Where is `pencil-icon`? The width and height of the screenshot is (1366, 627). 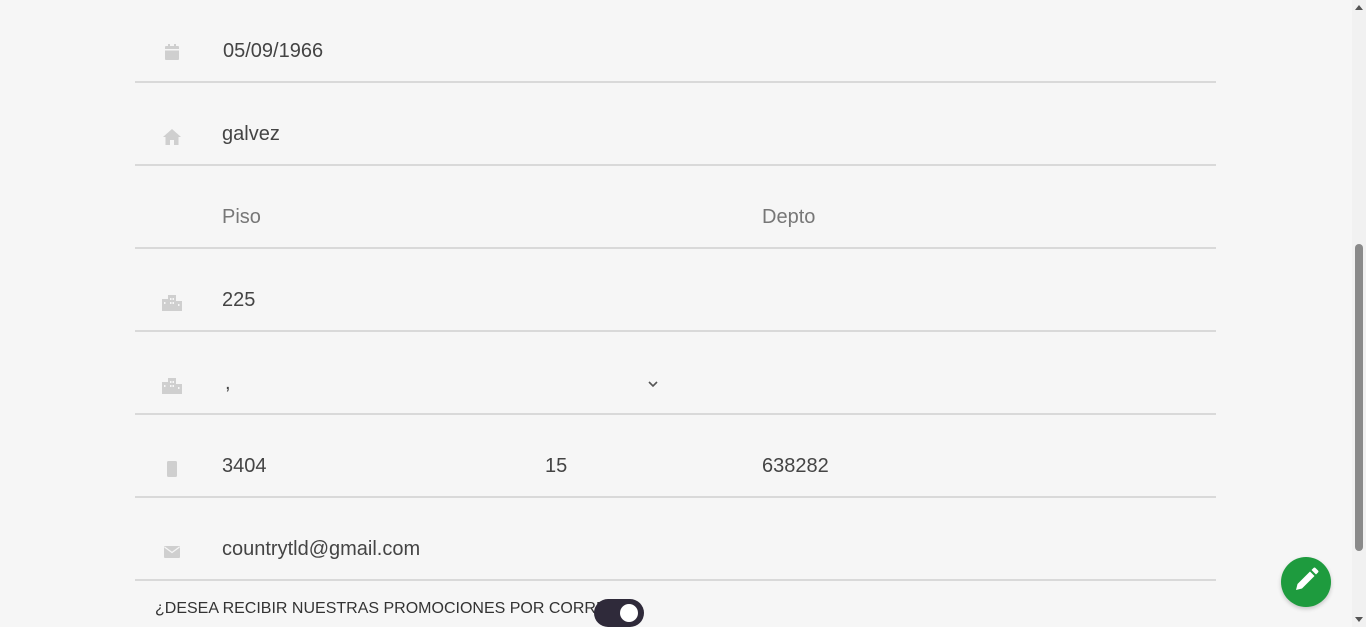 pencil-icon is located at coordinates (1306, 582).